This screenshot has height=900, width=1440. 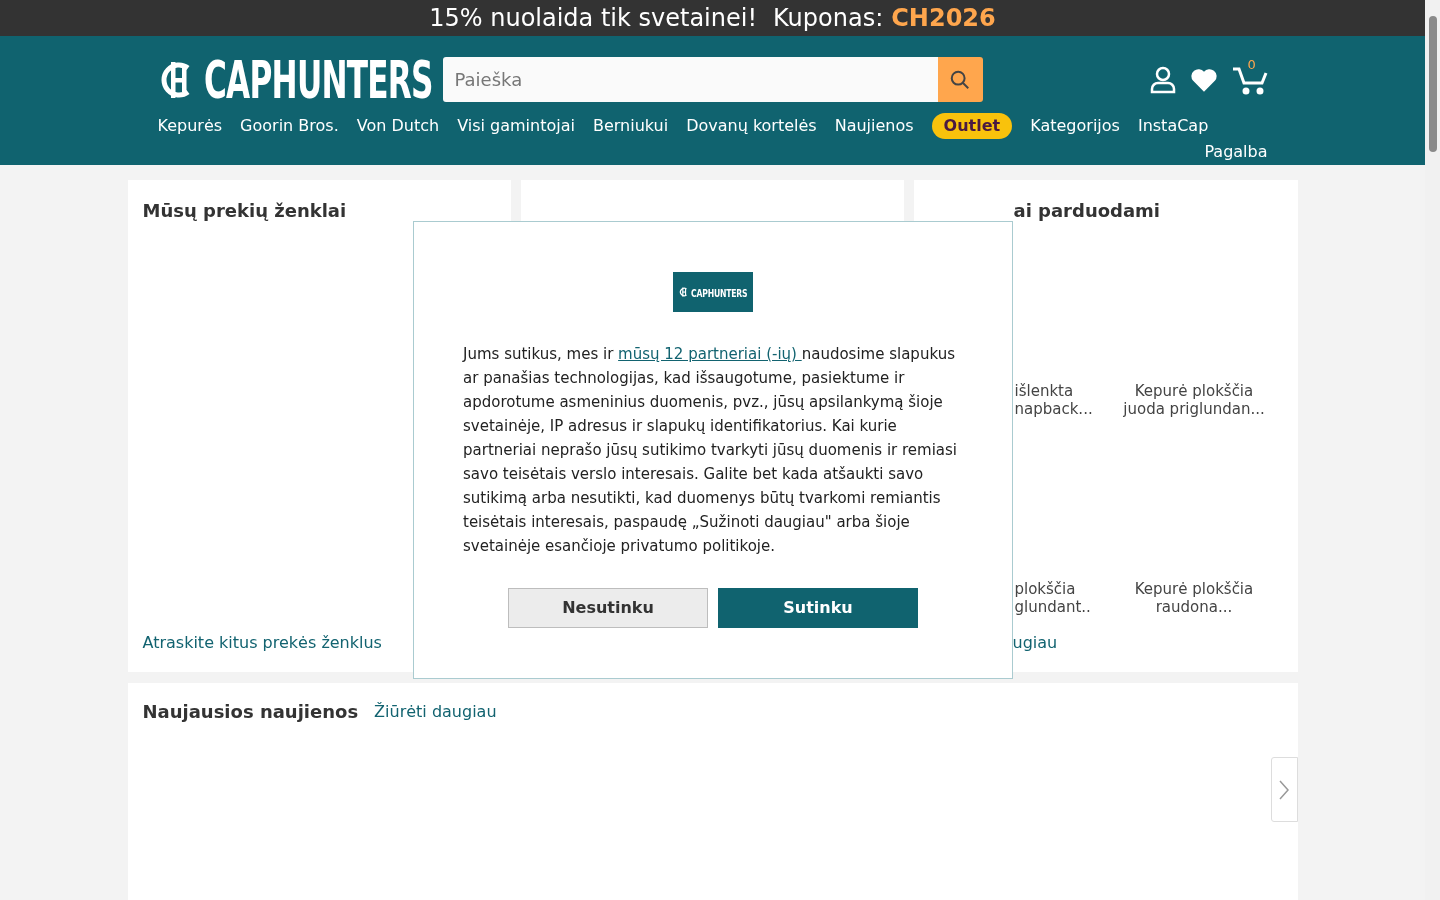 What do you see at coordinates (828, 18) in the screenshot?
I see `coupon-label: Kuponas:` at bounding box center [828, 18].